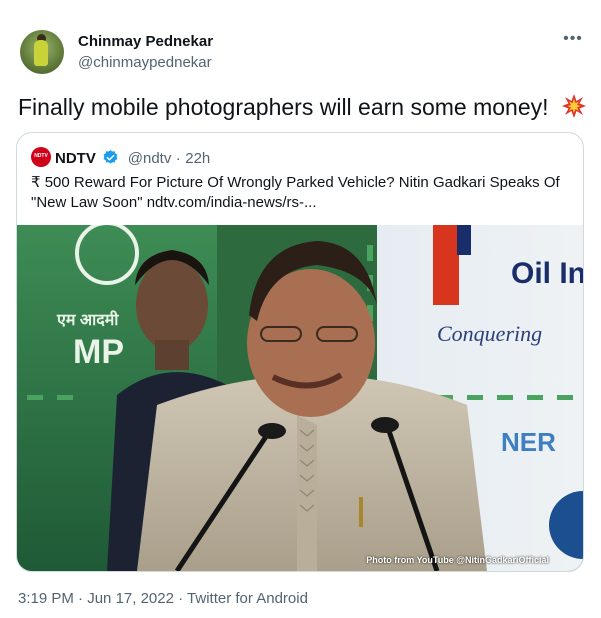  I want to click on backdrop-text-hindi: एम आदमी, so click(87, 319).